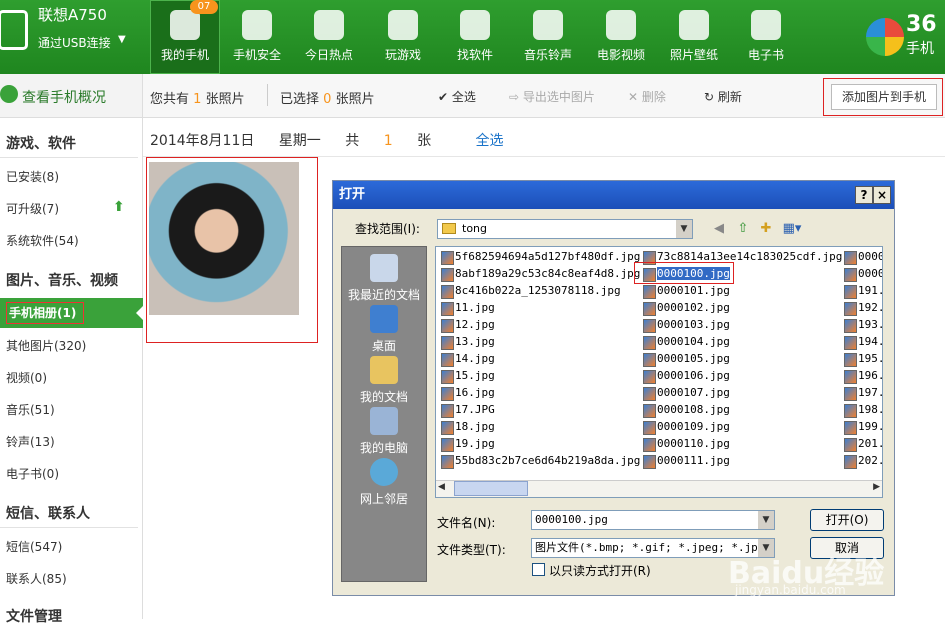  What do you see at coordinates (32, 473) in the screenshot?
I see `sidebar-item-ebook: 电子书(0)` at bounding box center [32, 473].